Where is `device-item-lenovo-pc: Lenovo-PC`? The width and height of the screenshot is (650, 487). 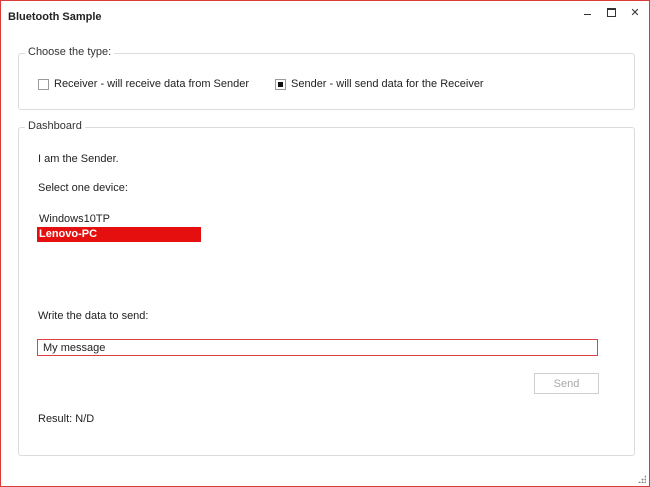 device-item-lenovo-pc: Lenovo-PC is located at coordinates (119, 234).